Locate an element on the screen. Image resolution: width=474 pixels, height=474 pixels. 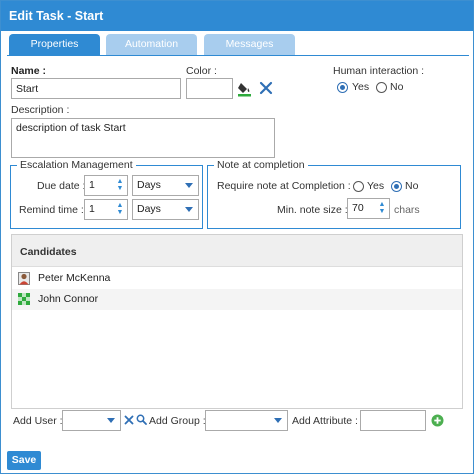
human-interaction-yes-label: Yes is located at coordinates (361, 87).